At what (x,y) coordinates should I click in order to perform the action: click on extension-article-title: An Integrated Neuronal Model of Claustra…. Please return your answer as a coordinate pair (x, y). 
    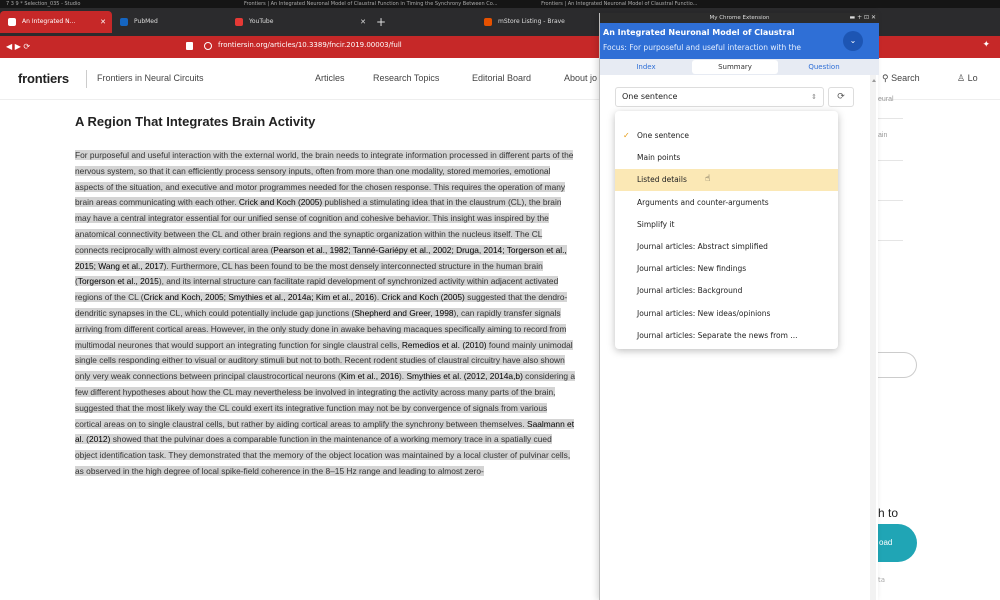
    Looking at the image, I should click on (699, 32).